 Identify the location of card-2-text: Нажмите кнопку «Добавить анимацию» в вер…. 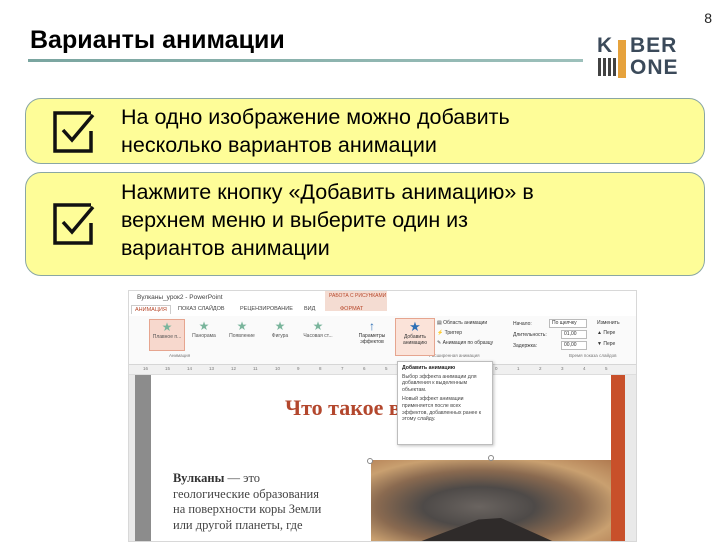
(327, 220).